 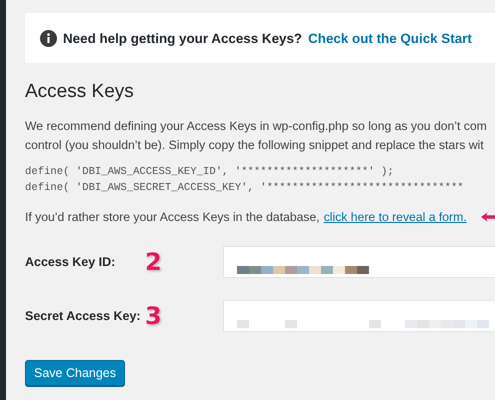 I want to click on intro-text: control (you shouldn’t be). Simply copy the following snippet and replace the stars wit, so click(x=255, y=145).